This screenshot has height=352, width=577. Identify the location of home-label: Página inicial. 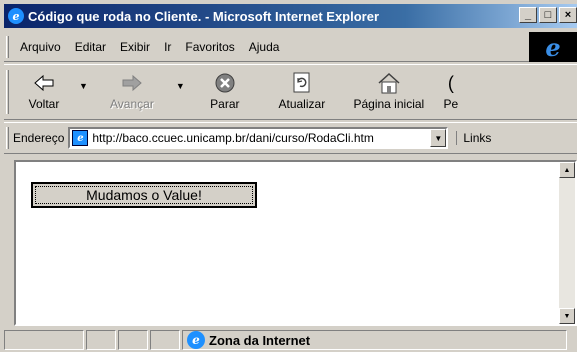
(389, 104).